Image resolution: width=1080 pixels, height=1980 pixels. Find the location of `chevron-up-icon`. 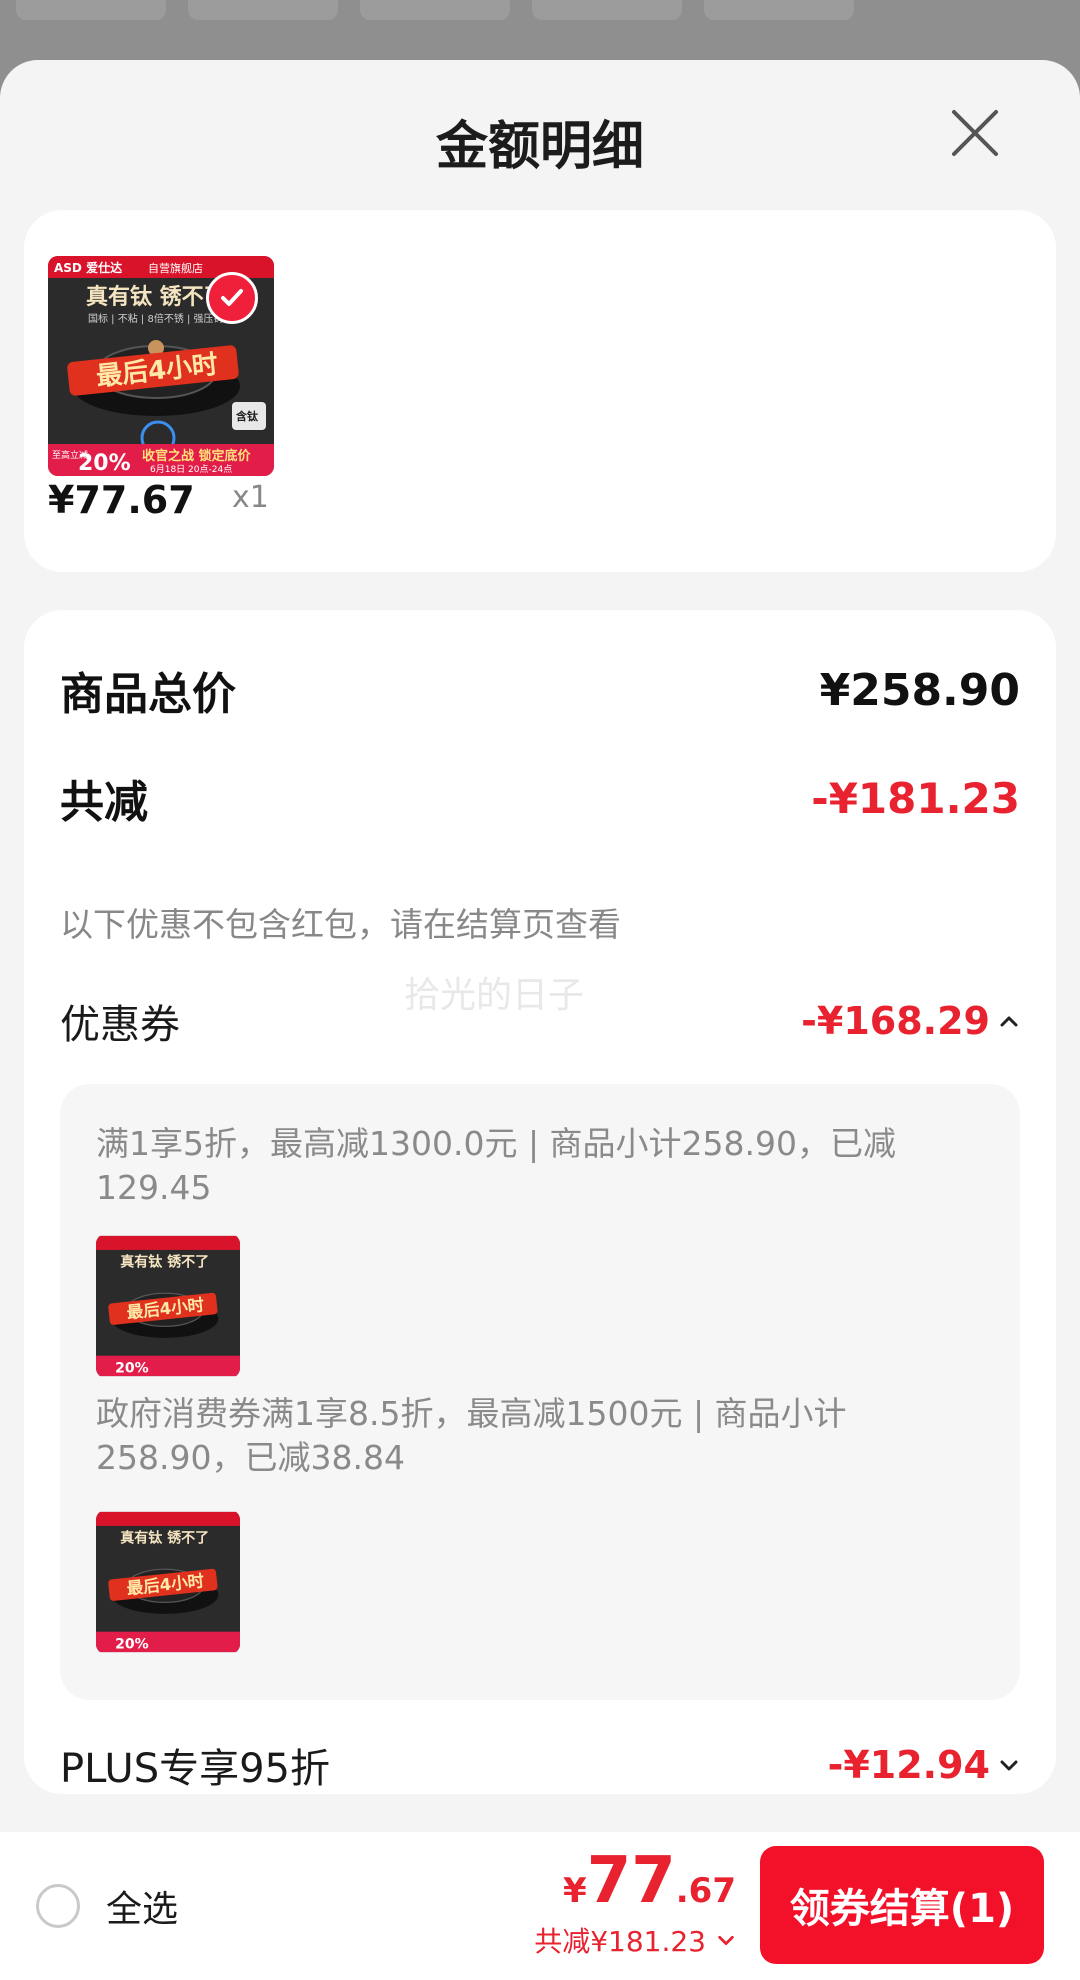

chevron-up-icon is located at coordinates (1009, 1021).